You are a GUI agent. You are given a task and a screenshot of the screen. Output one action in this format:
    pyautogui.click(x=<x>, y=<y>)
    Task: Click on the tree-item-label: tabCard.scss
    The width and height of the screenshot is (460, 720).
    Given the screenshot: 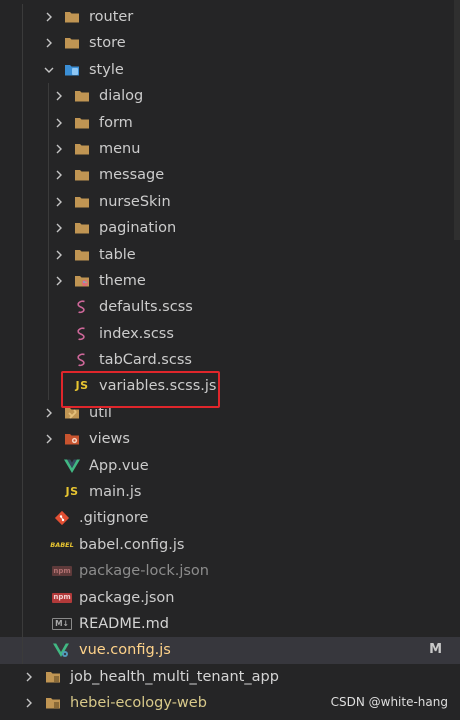 What is the action you would take?
    pyautogui.click(x=145, y=360)
    